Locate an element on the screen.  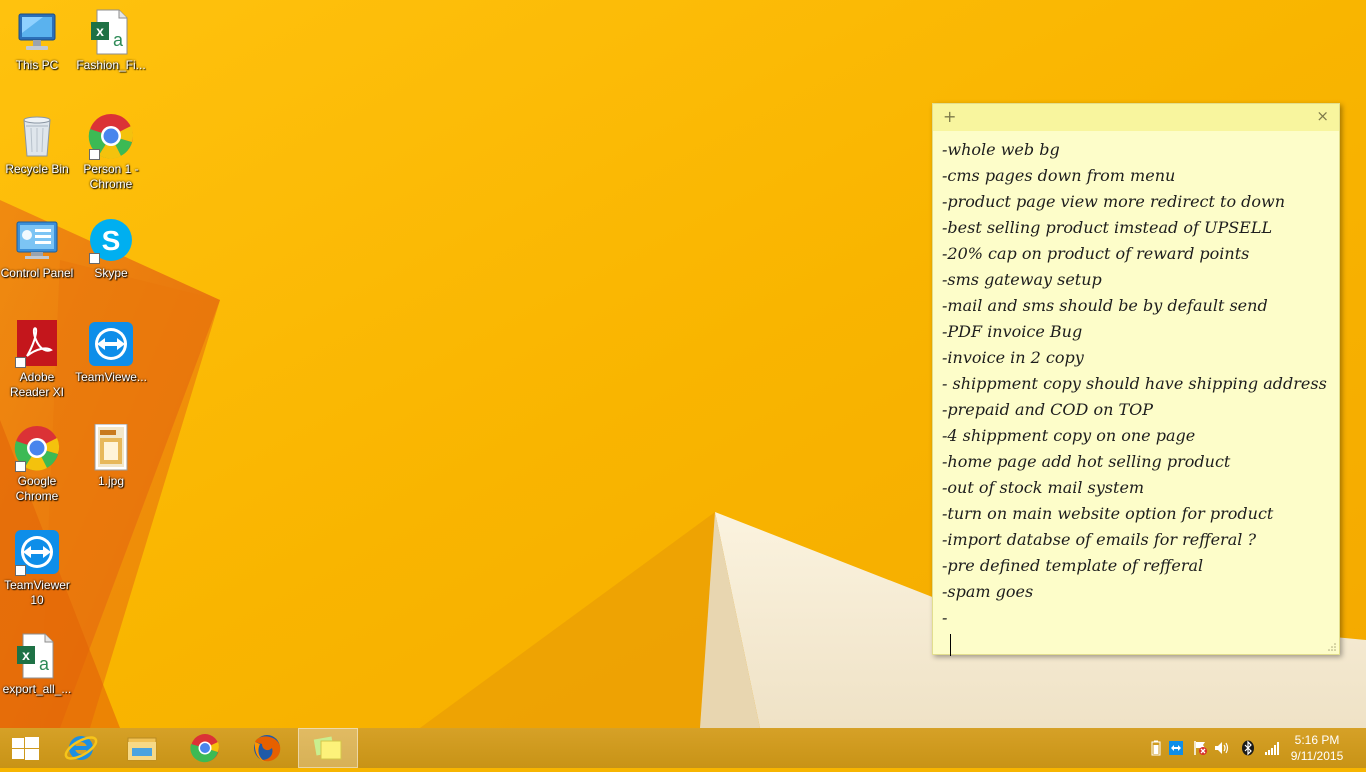
note-line: -pre defined template of refferal is located at coordinates (1073, 565).